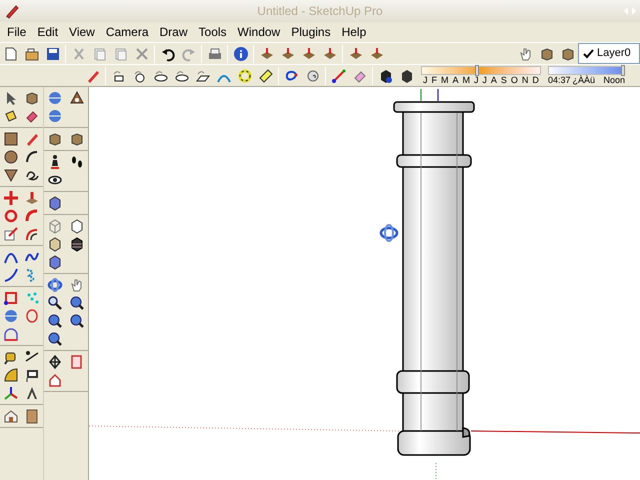  What do you see at coordinates (32, 316) in the screenshot?
I see `oval-icon` at bounding box center [32, 316].